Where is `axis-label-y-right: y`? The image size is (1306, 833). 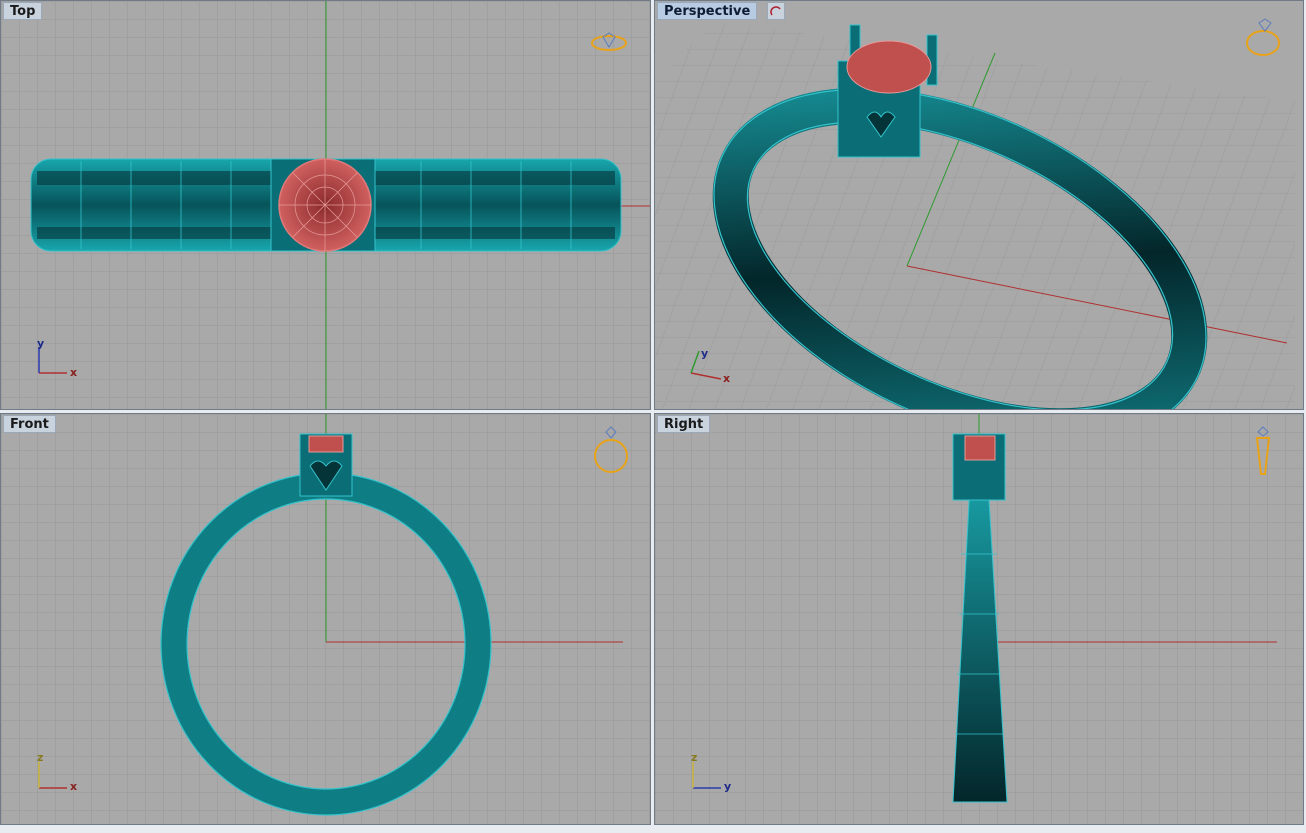 axis-label-y-right: y is located at coordinates (728, 786).